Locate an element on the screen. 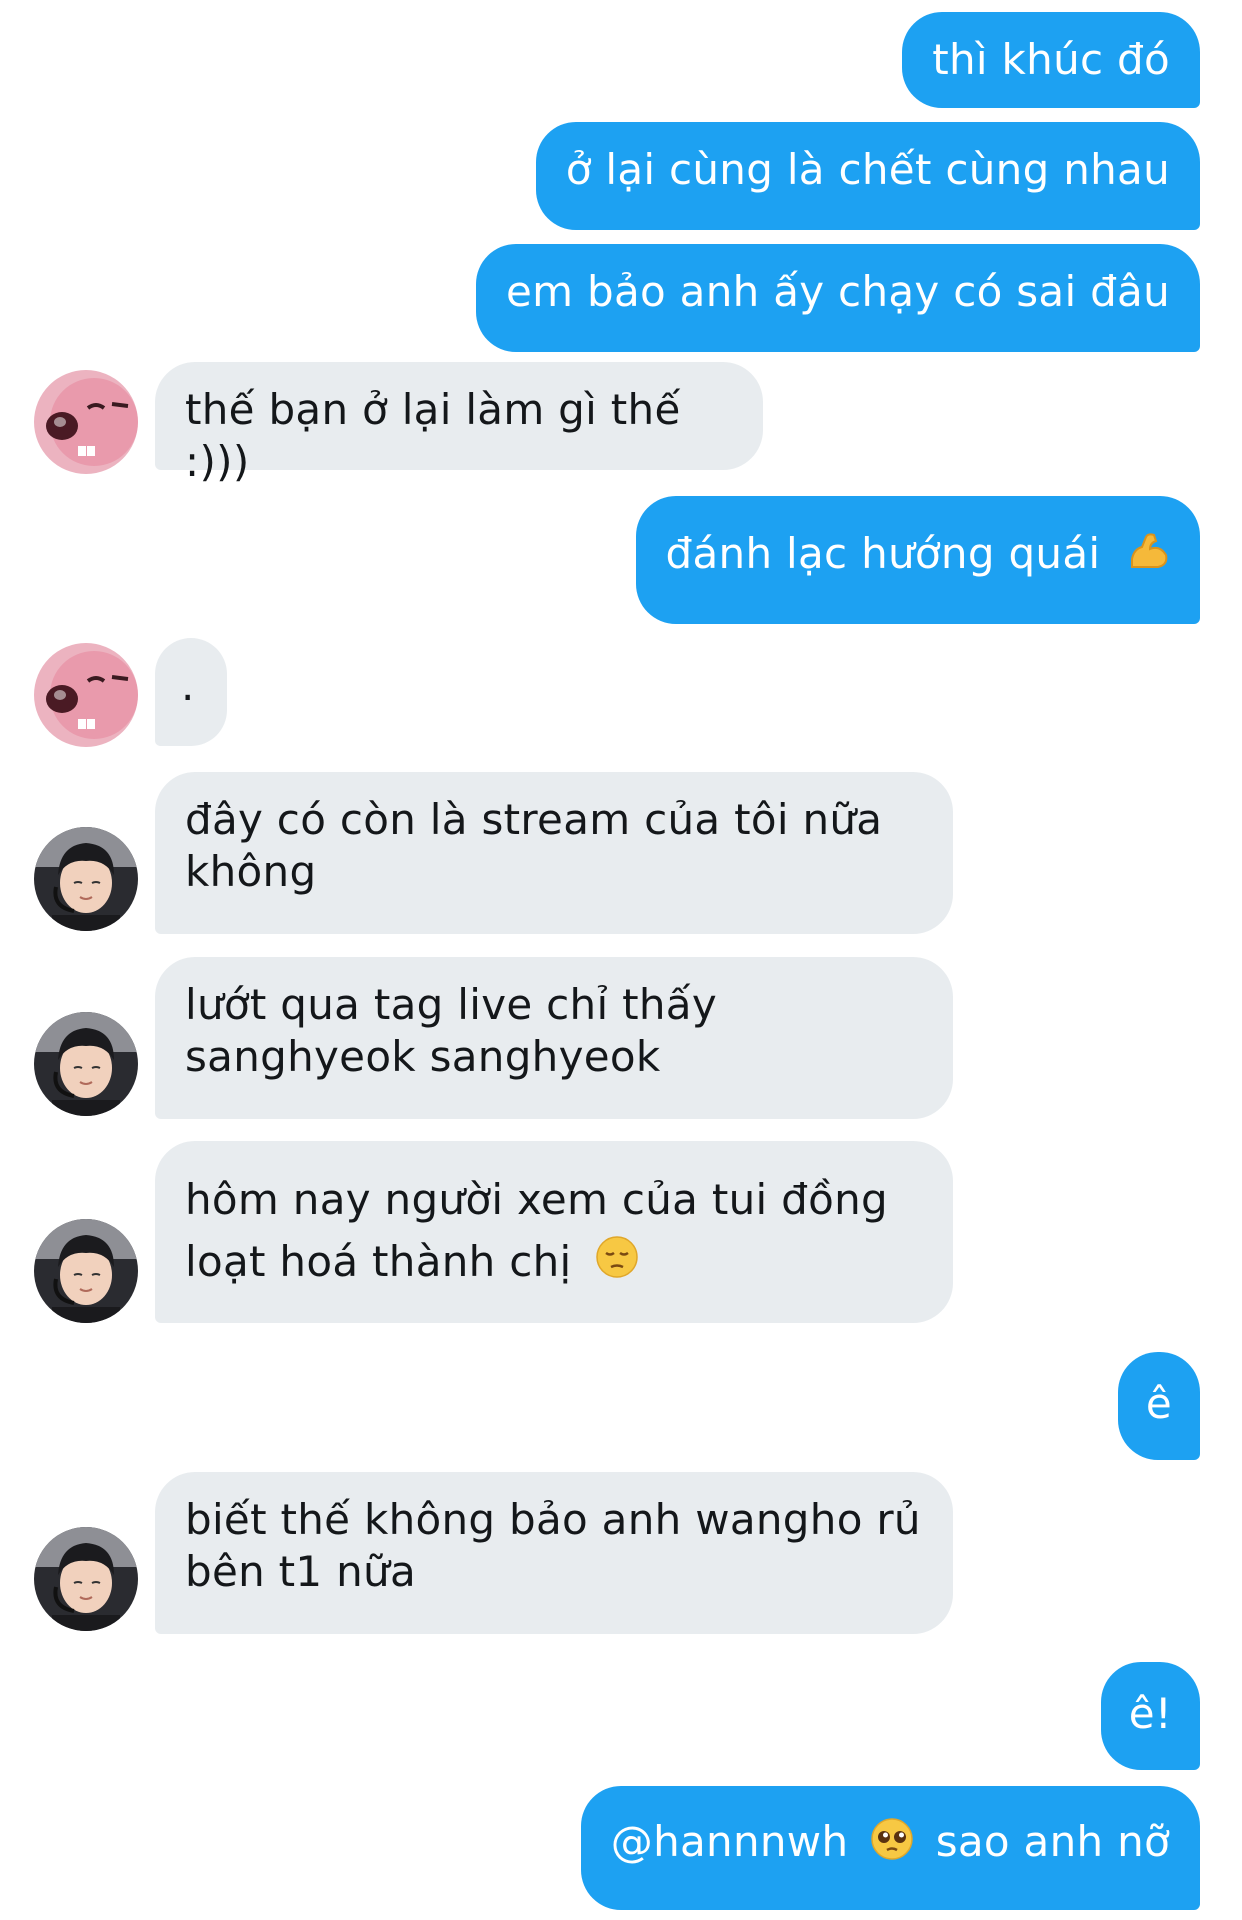  message-text: thì khúc đó is located at coordinates (1051, 59).